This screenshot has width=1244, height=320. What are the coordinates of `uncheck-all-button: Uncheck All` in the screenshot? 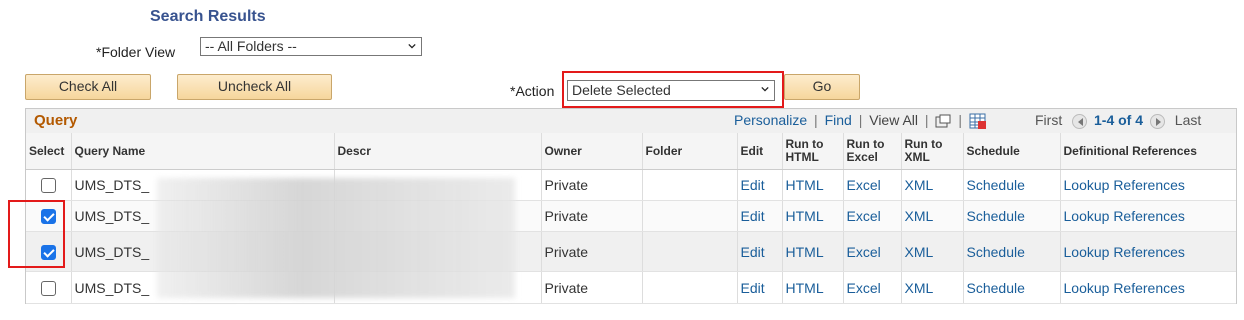 It's located at (254, 87).